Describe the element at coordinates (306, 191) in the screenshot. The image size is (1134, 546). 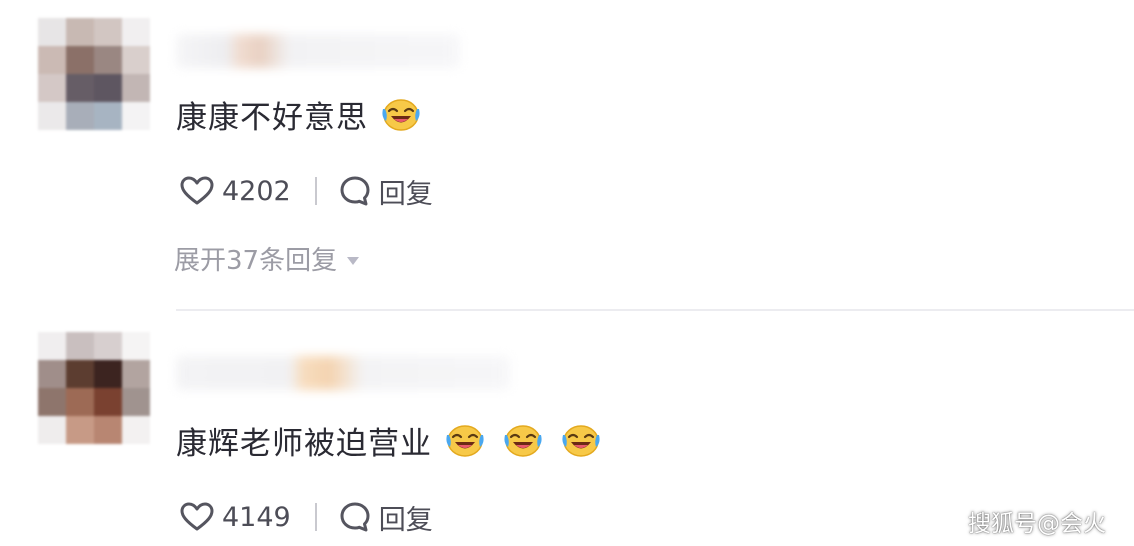
I see `comment-actions: 4202 回复` at that location.